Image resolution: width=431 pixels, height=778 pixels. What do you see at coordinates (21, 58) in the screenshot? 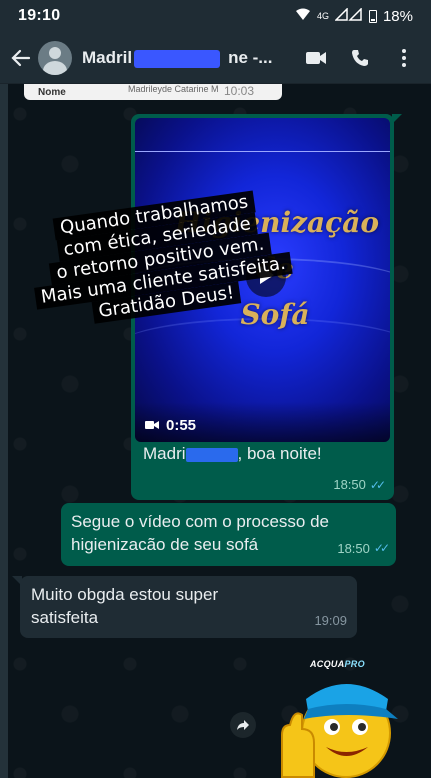
I see `arrow-left-icon` at bounding box center [21, 58].